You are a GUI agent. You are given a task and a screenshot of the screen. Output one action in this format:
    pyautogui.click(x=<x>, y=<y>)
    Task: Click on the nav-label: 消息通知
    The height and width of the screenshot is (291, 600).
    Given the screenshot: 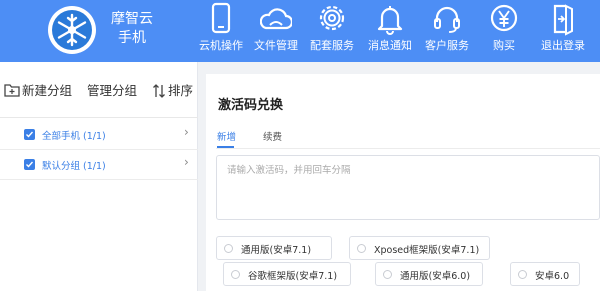 What is the action you would take?
    pyautogui.click(x=390, y=45)
    